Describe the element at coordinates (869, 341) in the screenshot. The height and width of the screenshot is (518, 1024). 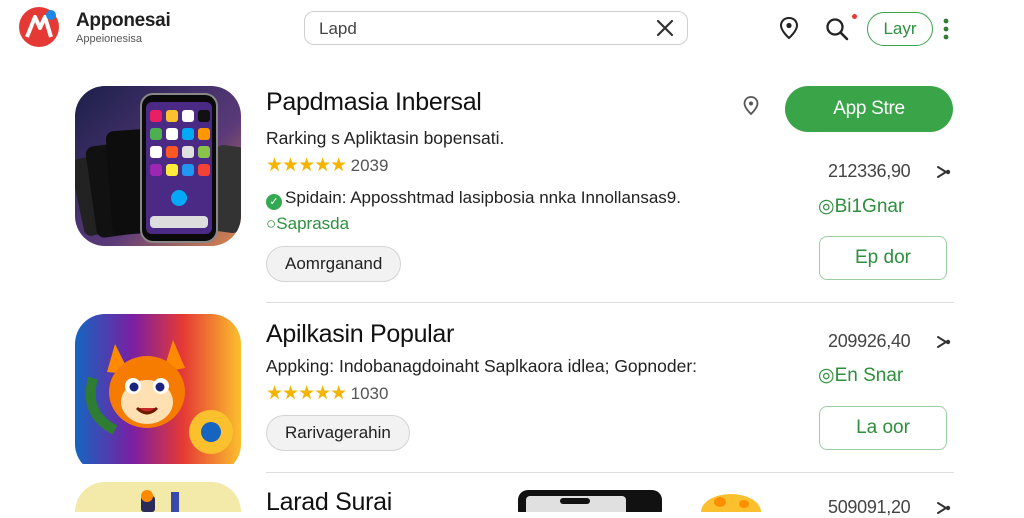
I see `app-number: 209926,40` at that location.